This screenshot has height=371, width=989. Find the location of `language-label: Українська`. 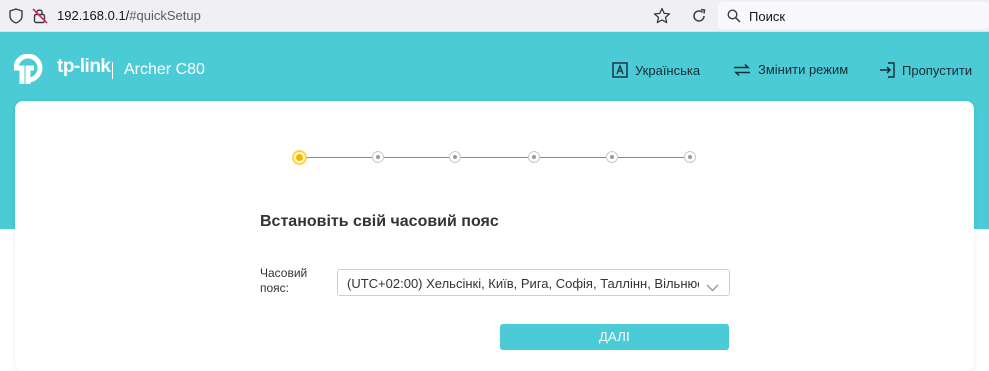

language-label: Українська is located at coordinates (668, 70).